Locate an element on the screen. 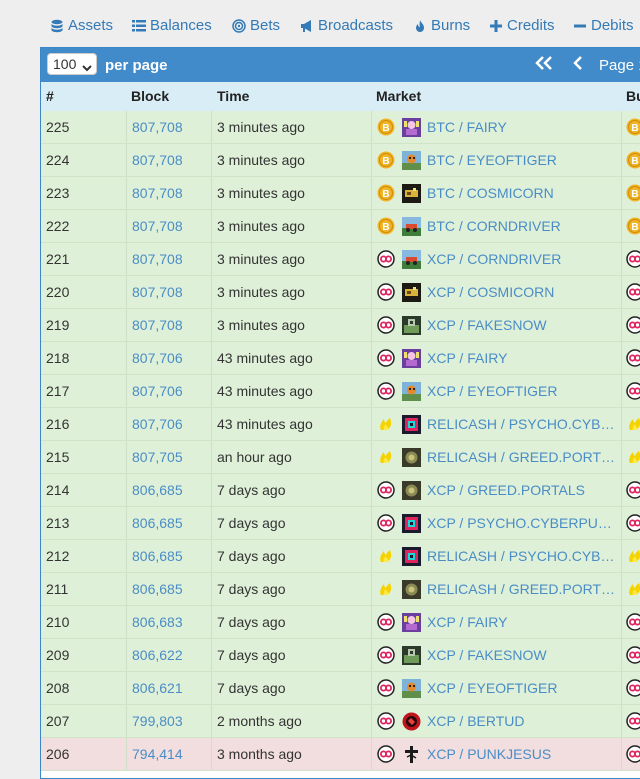 The image size is (640, 779). table-row: 217807,70643 minutes agoXCP / EYEOFTIGER is located at coordinates (340, 391).